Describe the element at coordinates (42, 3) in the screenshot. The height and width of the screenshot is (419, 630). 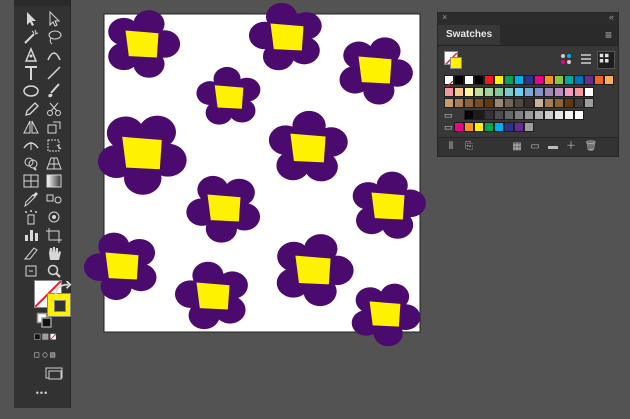
I see `panel-grip` at that location.